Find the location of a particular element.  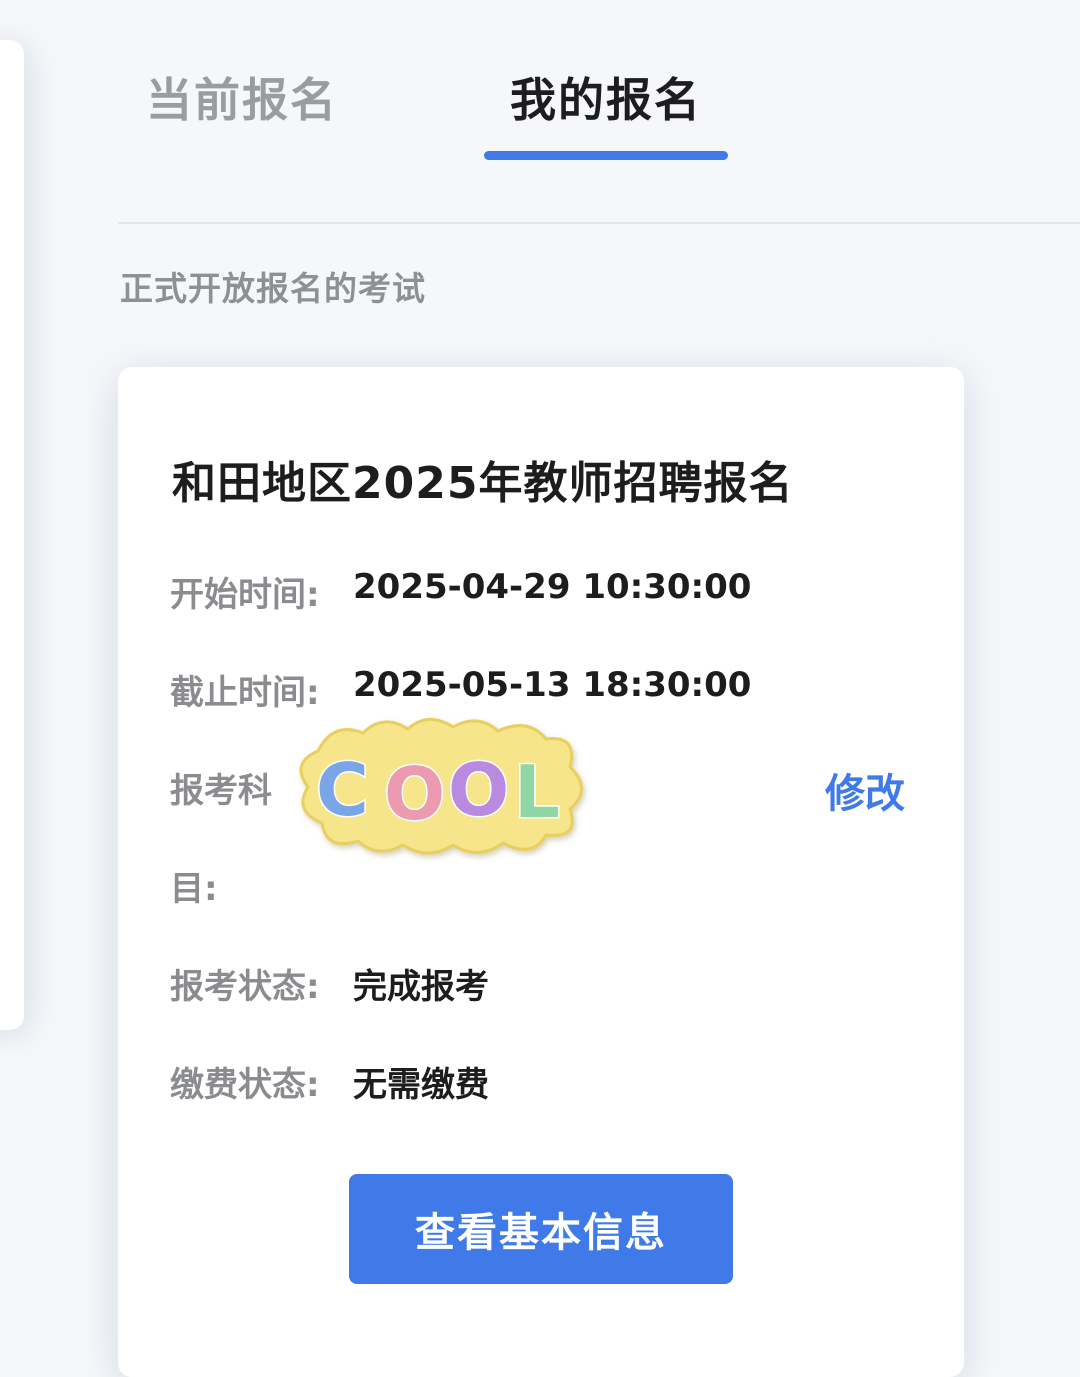

tab-bar: 当前报名 我的报名 is located at coordinates (599, 112).